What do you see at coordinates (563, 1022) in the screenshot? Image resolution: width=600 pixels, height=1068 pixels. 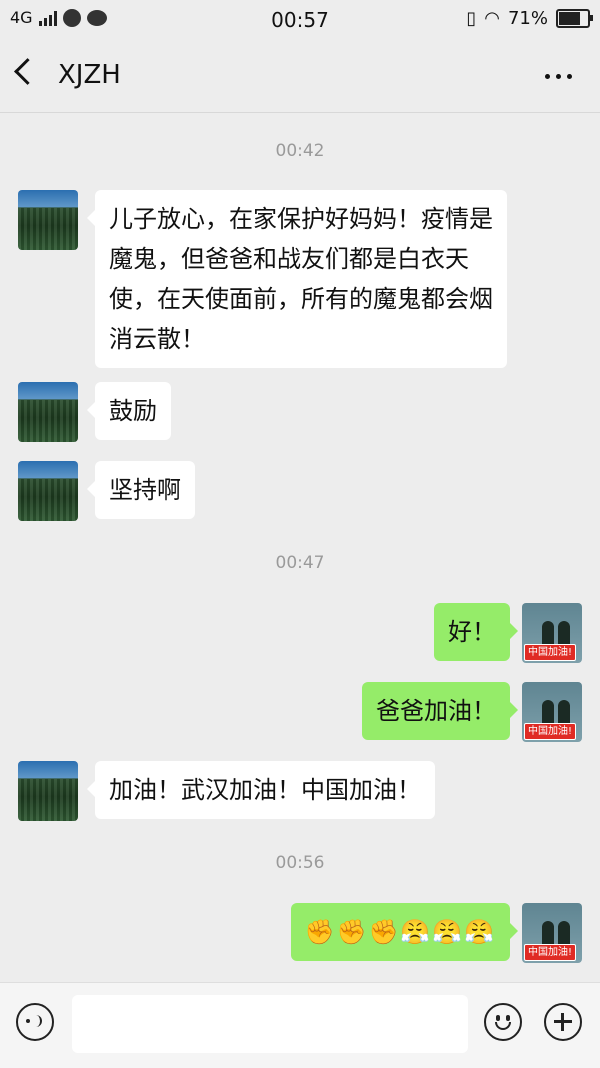 I see `add-attachment-icon` at bounding box center [563, 1022].